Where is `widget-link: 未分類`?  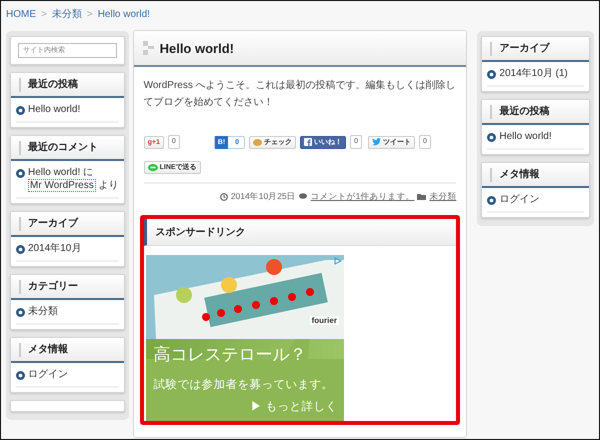
widget-link: 未分類 is located at coordinates (43, 311).